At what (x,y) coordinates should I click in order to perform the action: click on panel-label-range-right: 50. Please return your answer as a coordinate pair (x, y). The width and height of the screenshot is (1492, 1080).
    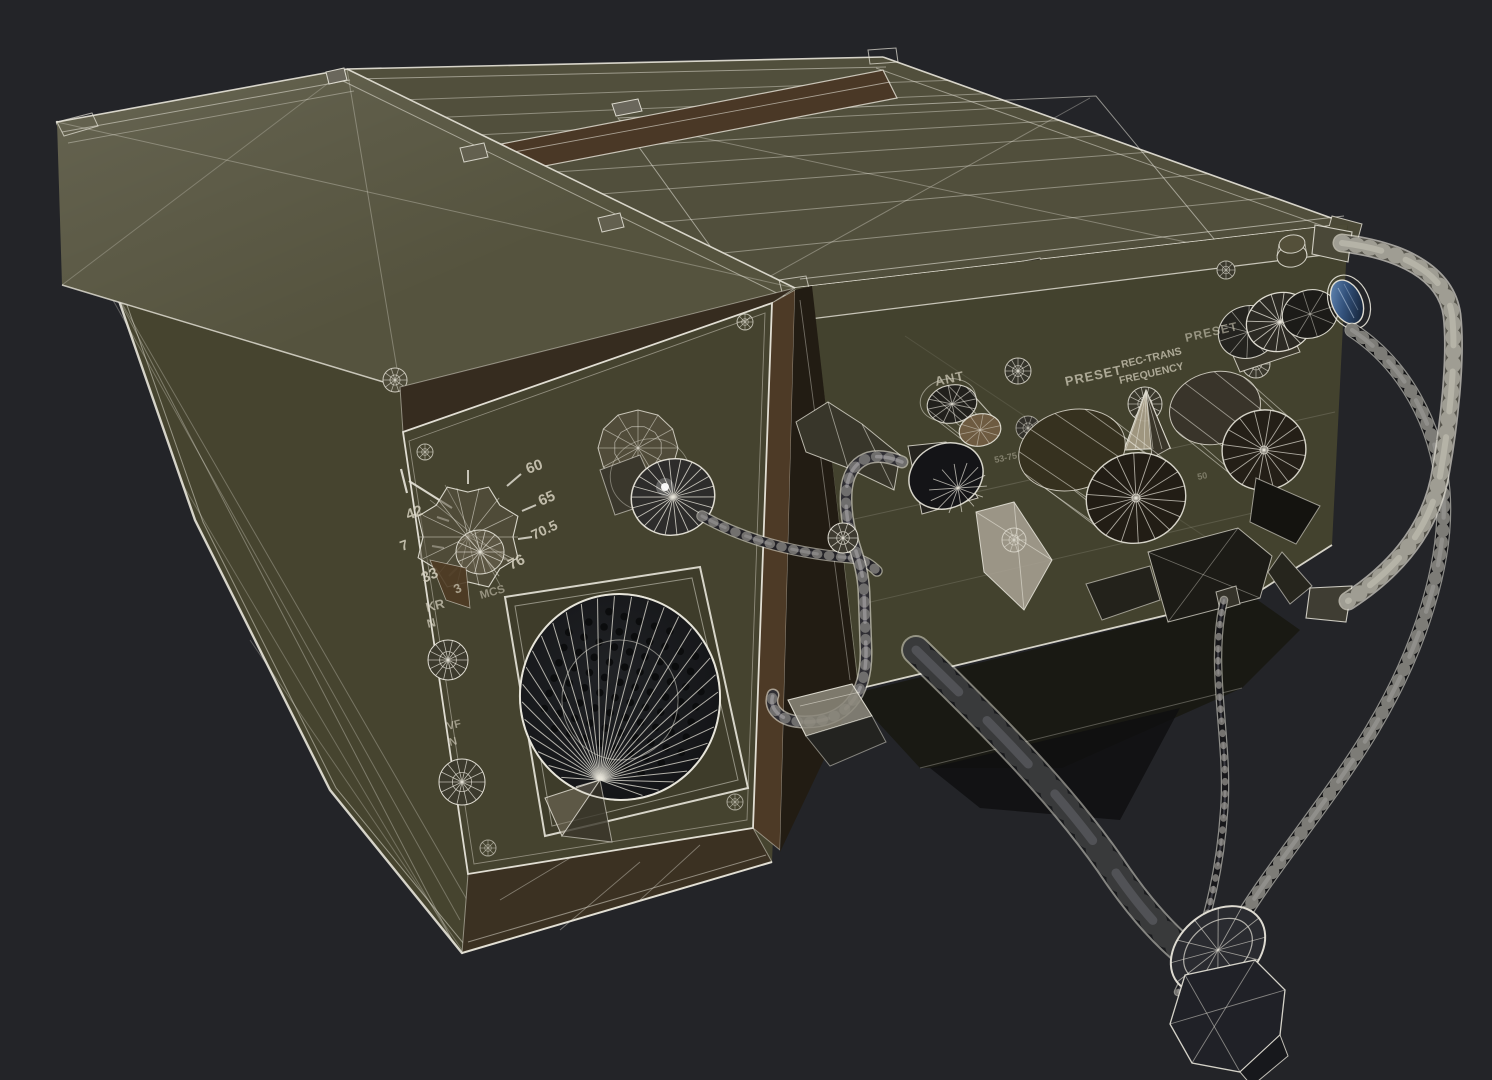
    Looking at the image, I should click on (1202, 476).